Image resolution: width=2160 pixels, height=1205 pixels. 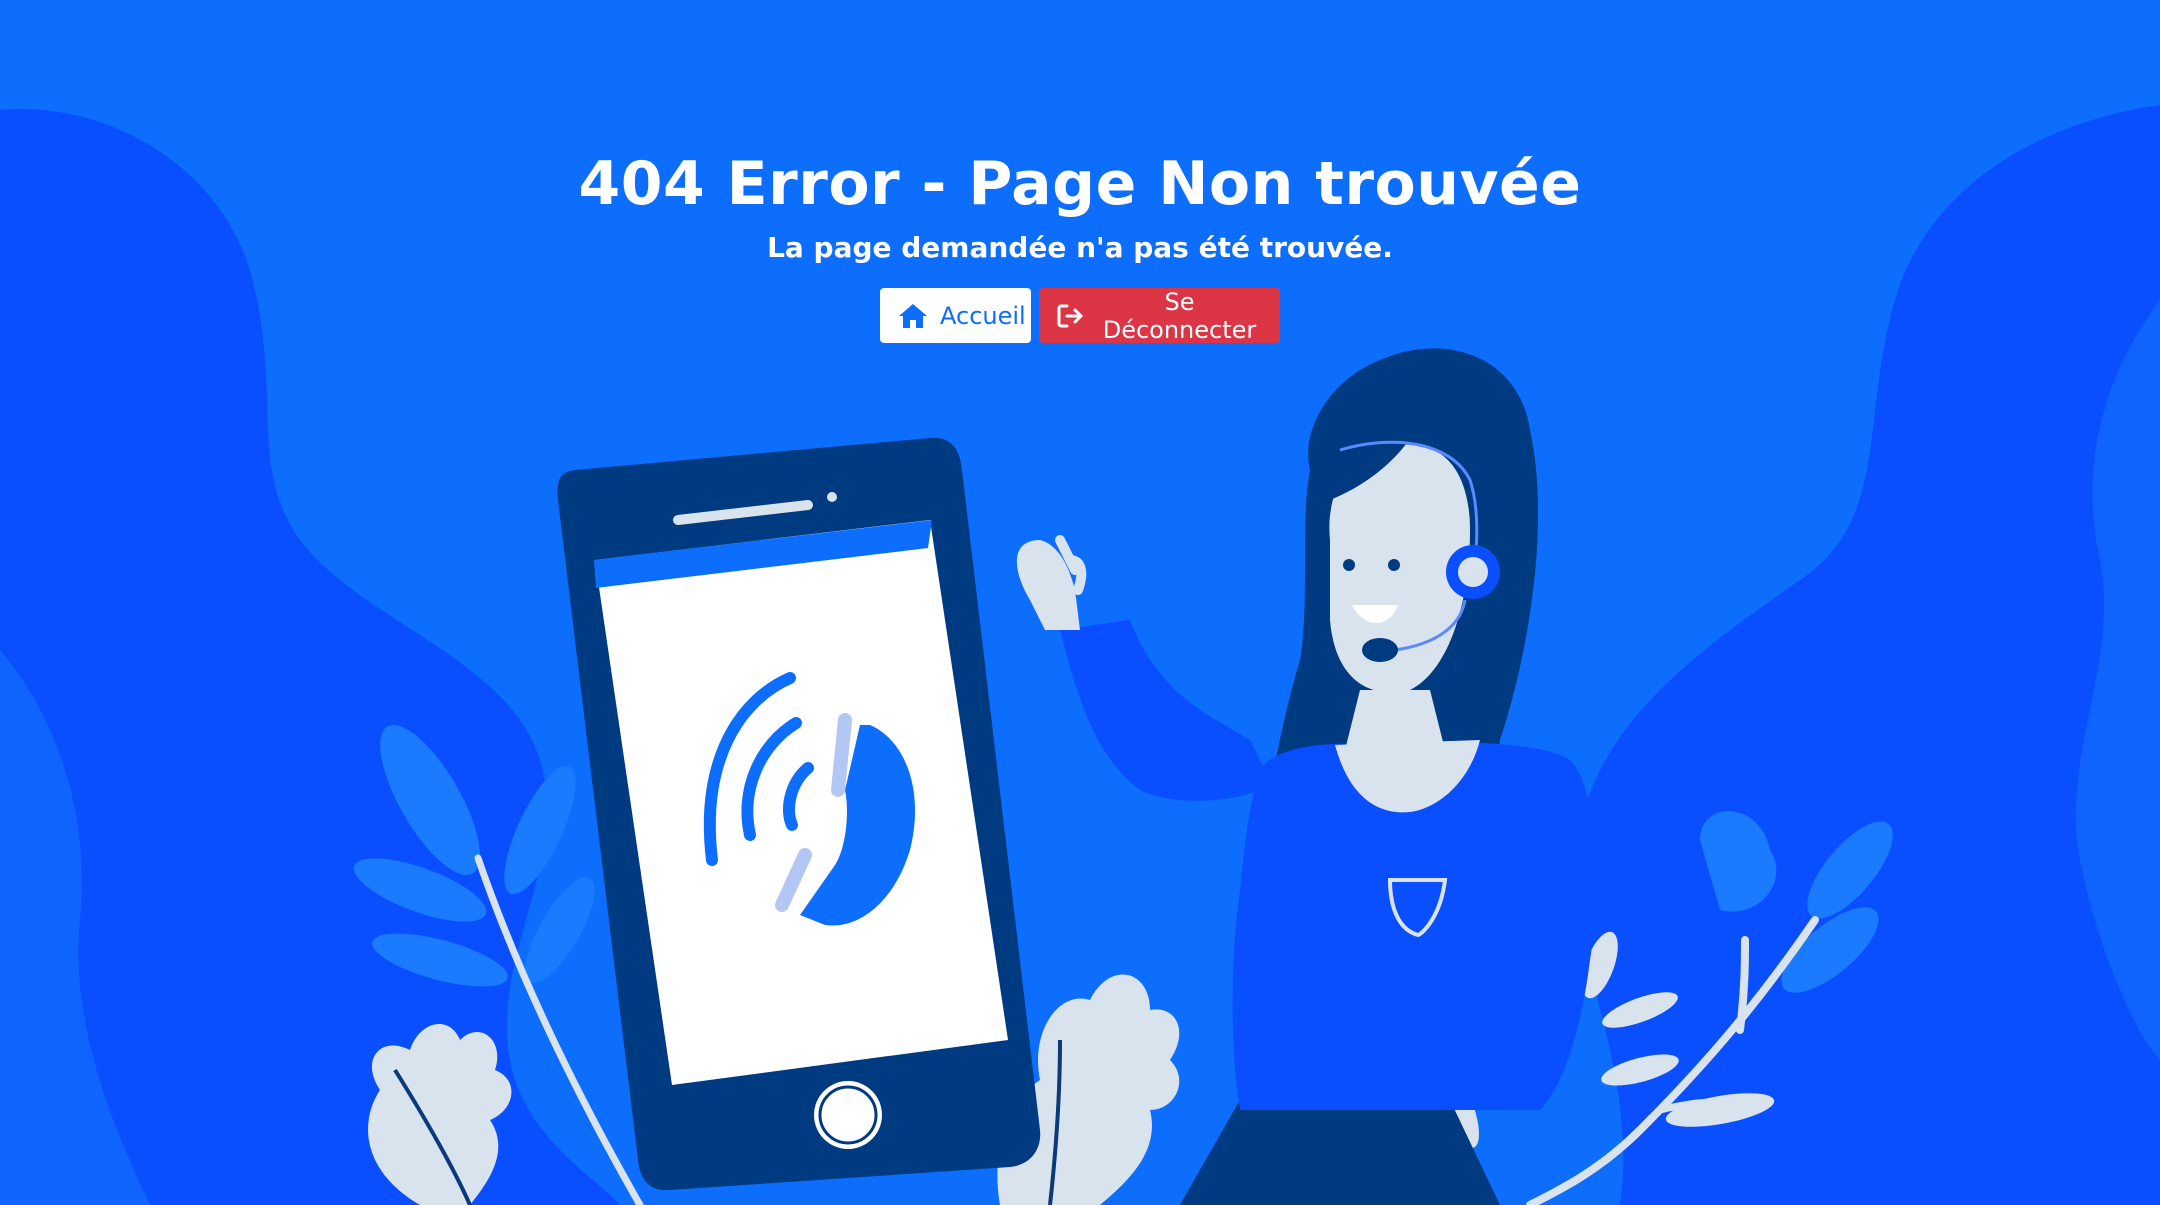 What do you see at coordinates (1179, 315) in the screenshot?
I see `logout-button-label: Se Déconnecter` at bounding box center [1179, 315].